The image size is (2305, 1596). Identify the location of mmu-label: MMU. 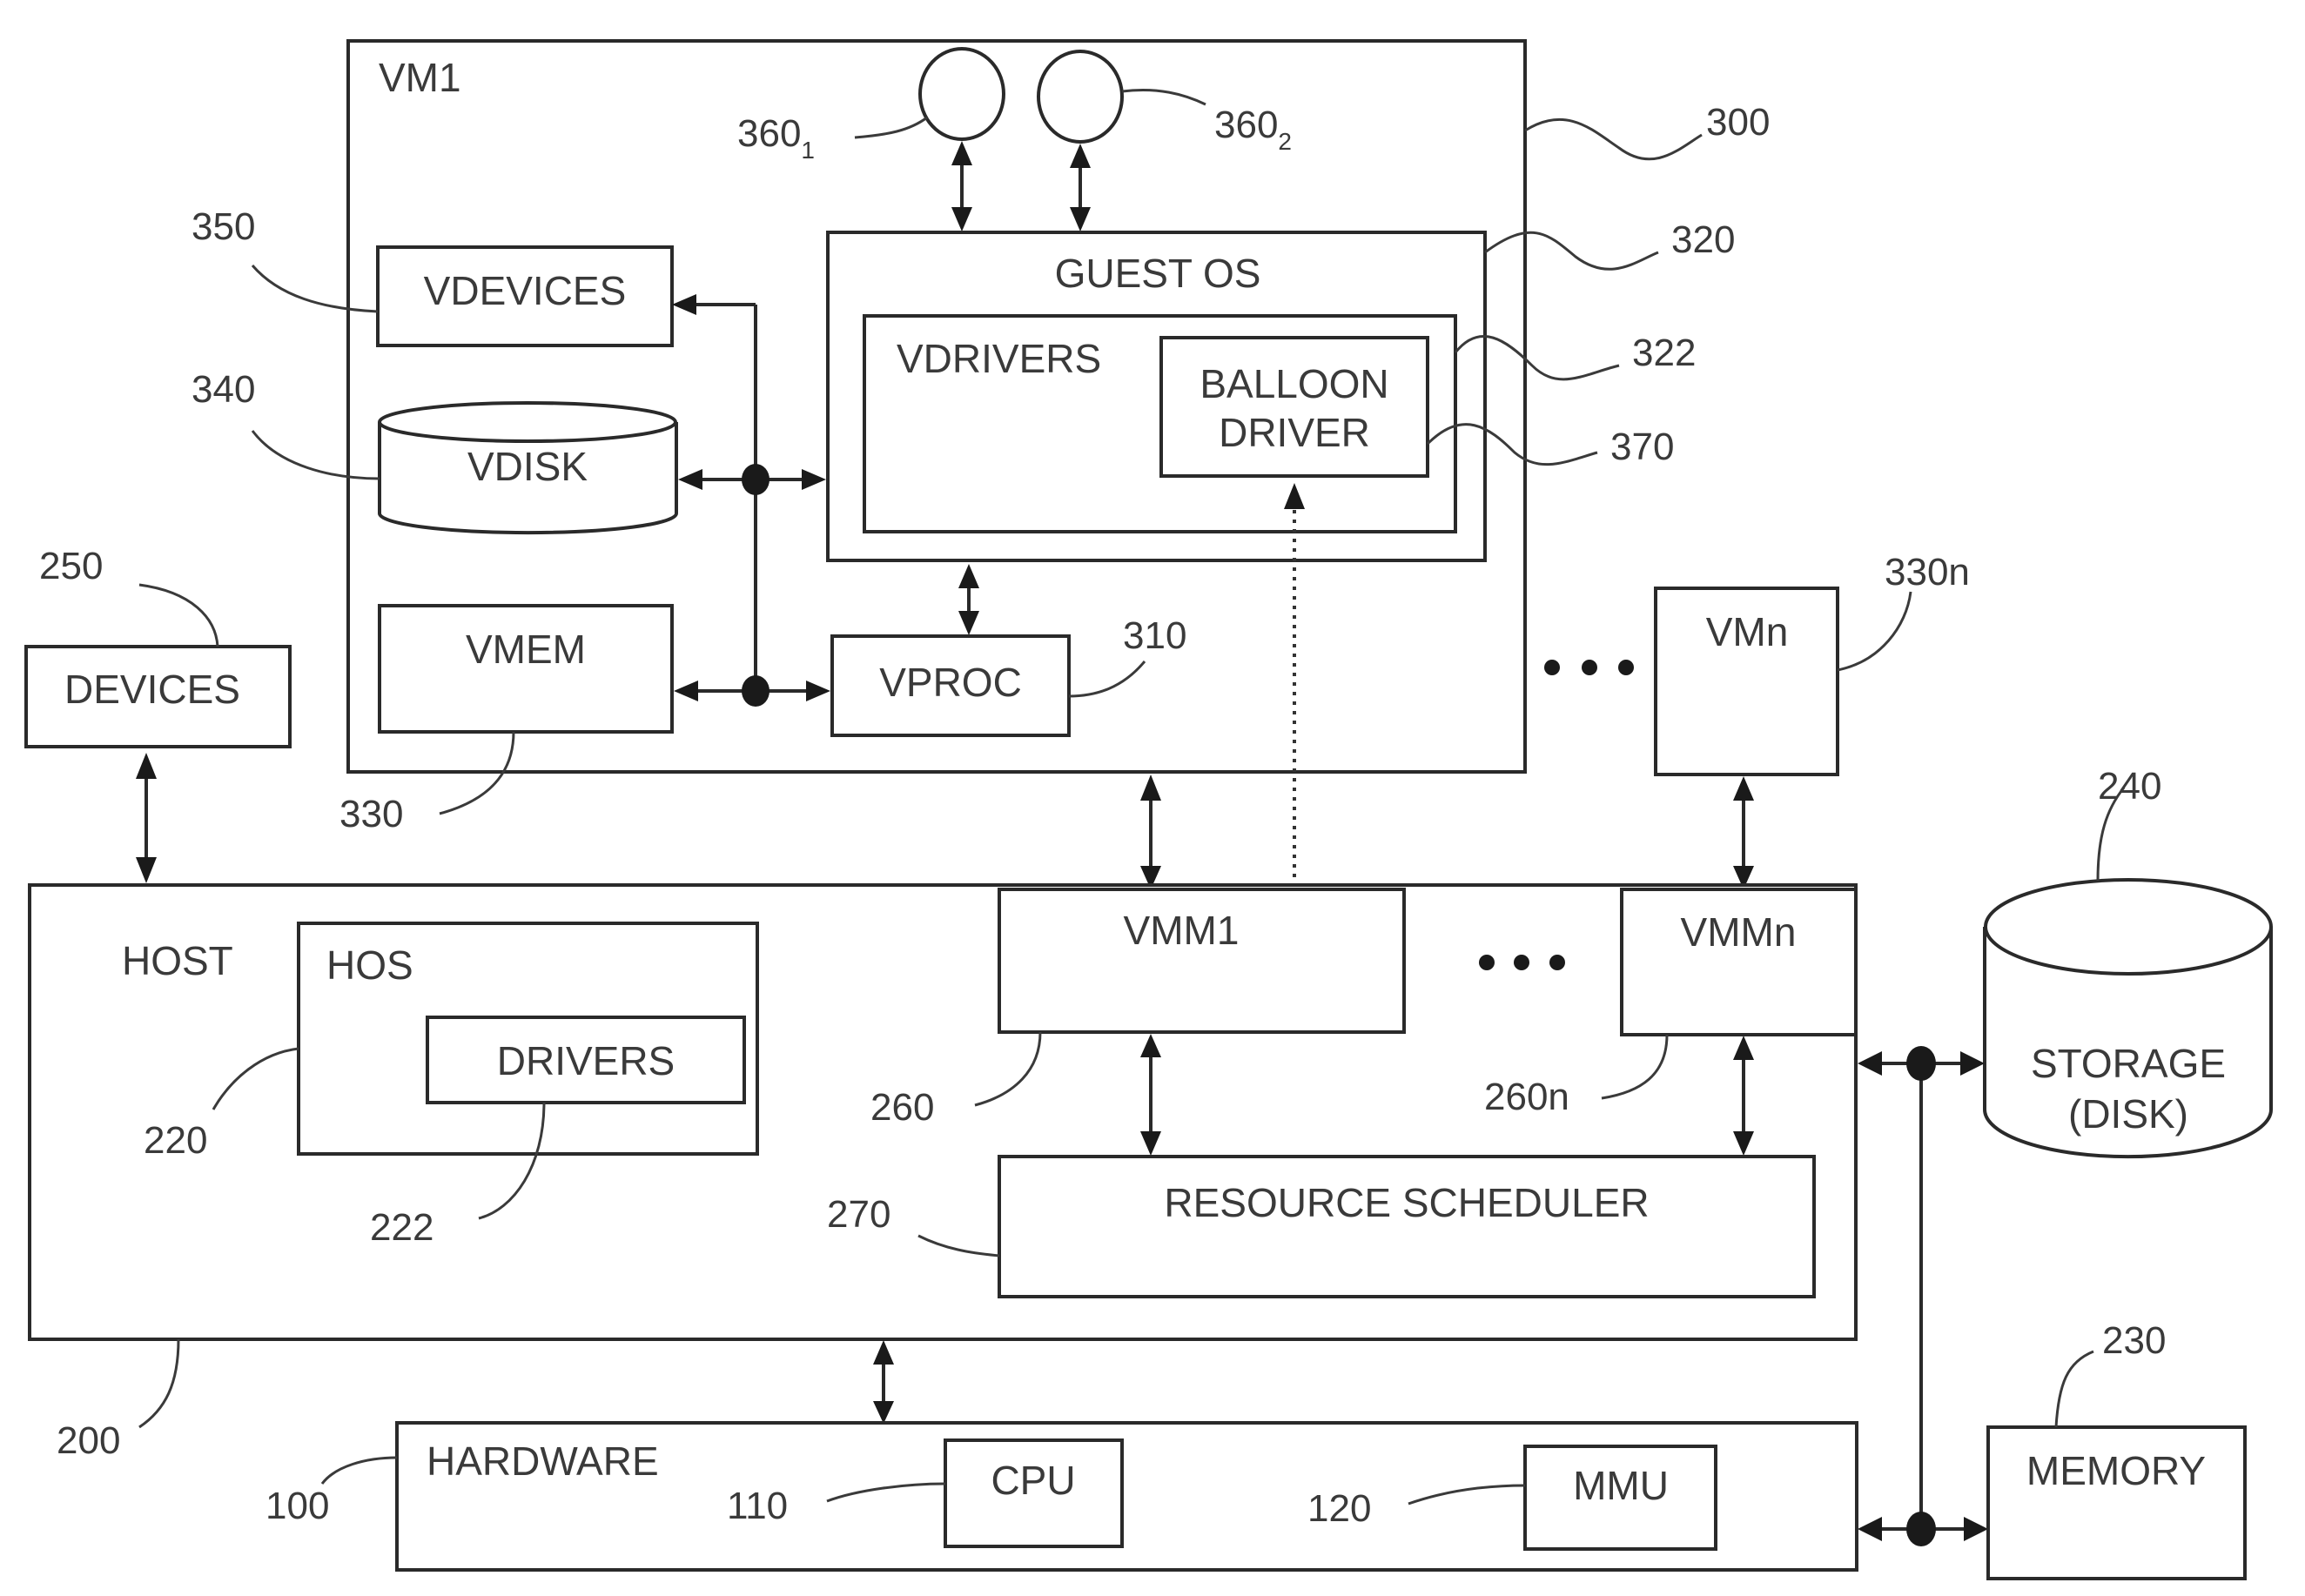
(1621, 1486).